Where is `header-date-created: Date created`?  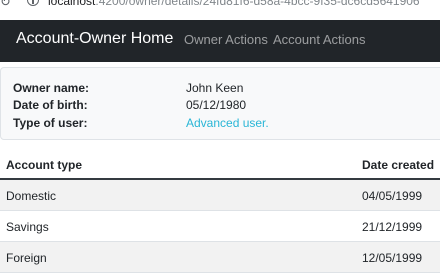 header-date-created: Date created is located at coordinates (398, 165).